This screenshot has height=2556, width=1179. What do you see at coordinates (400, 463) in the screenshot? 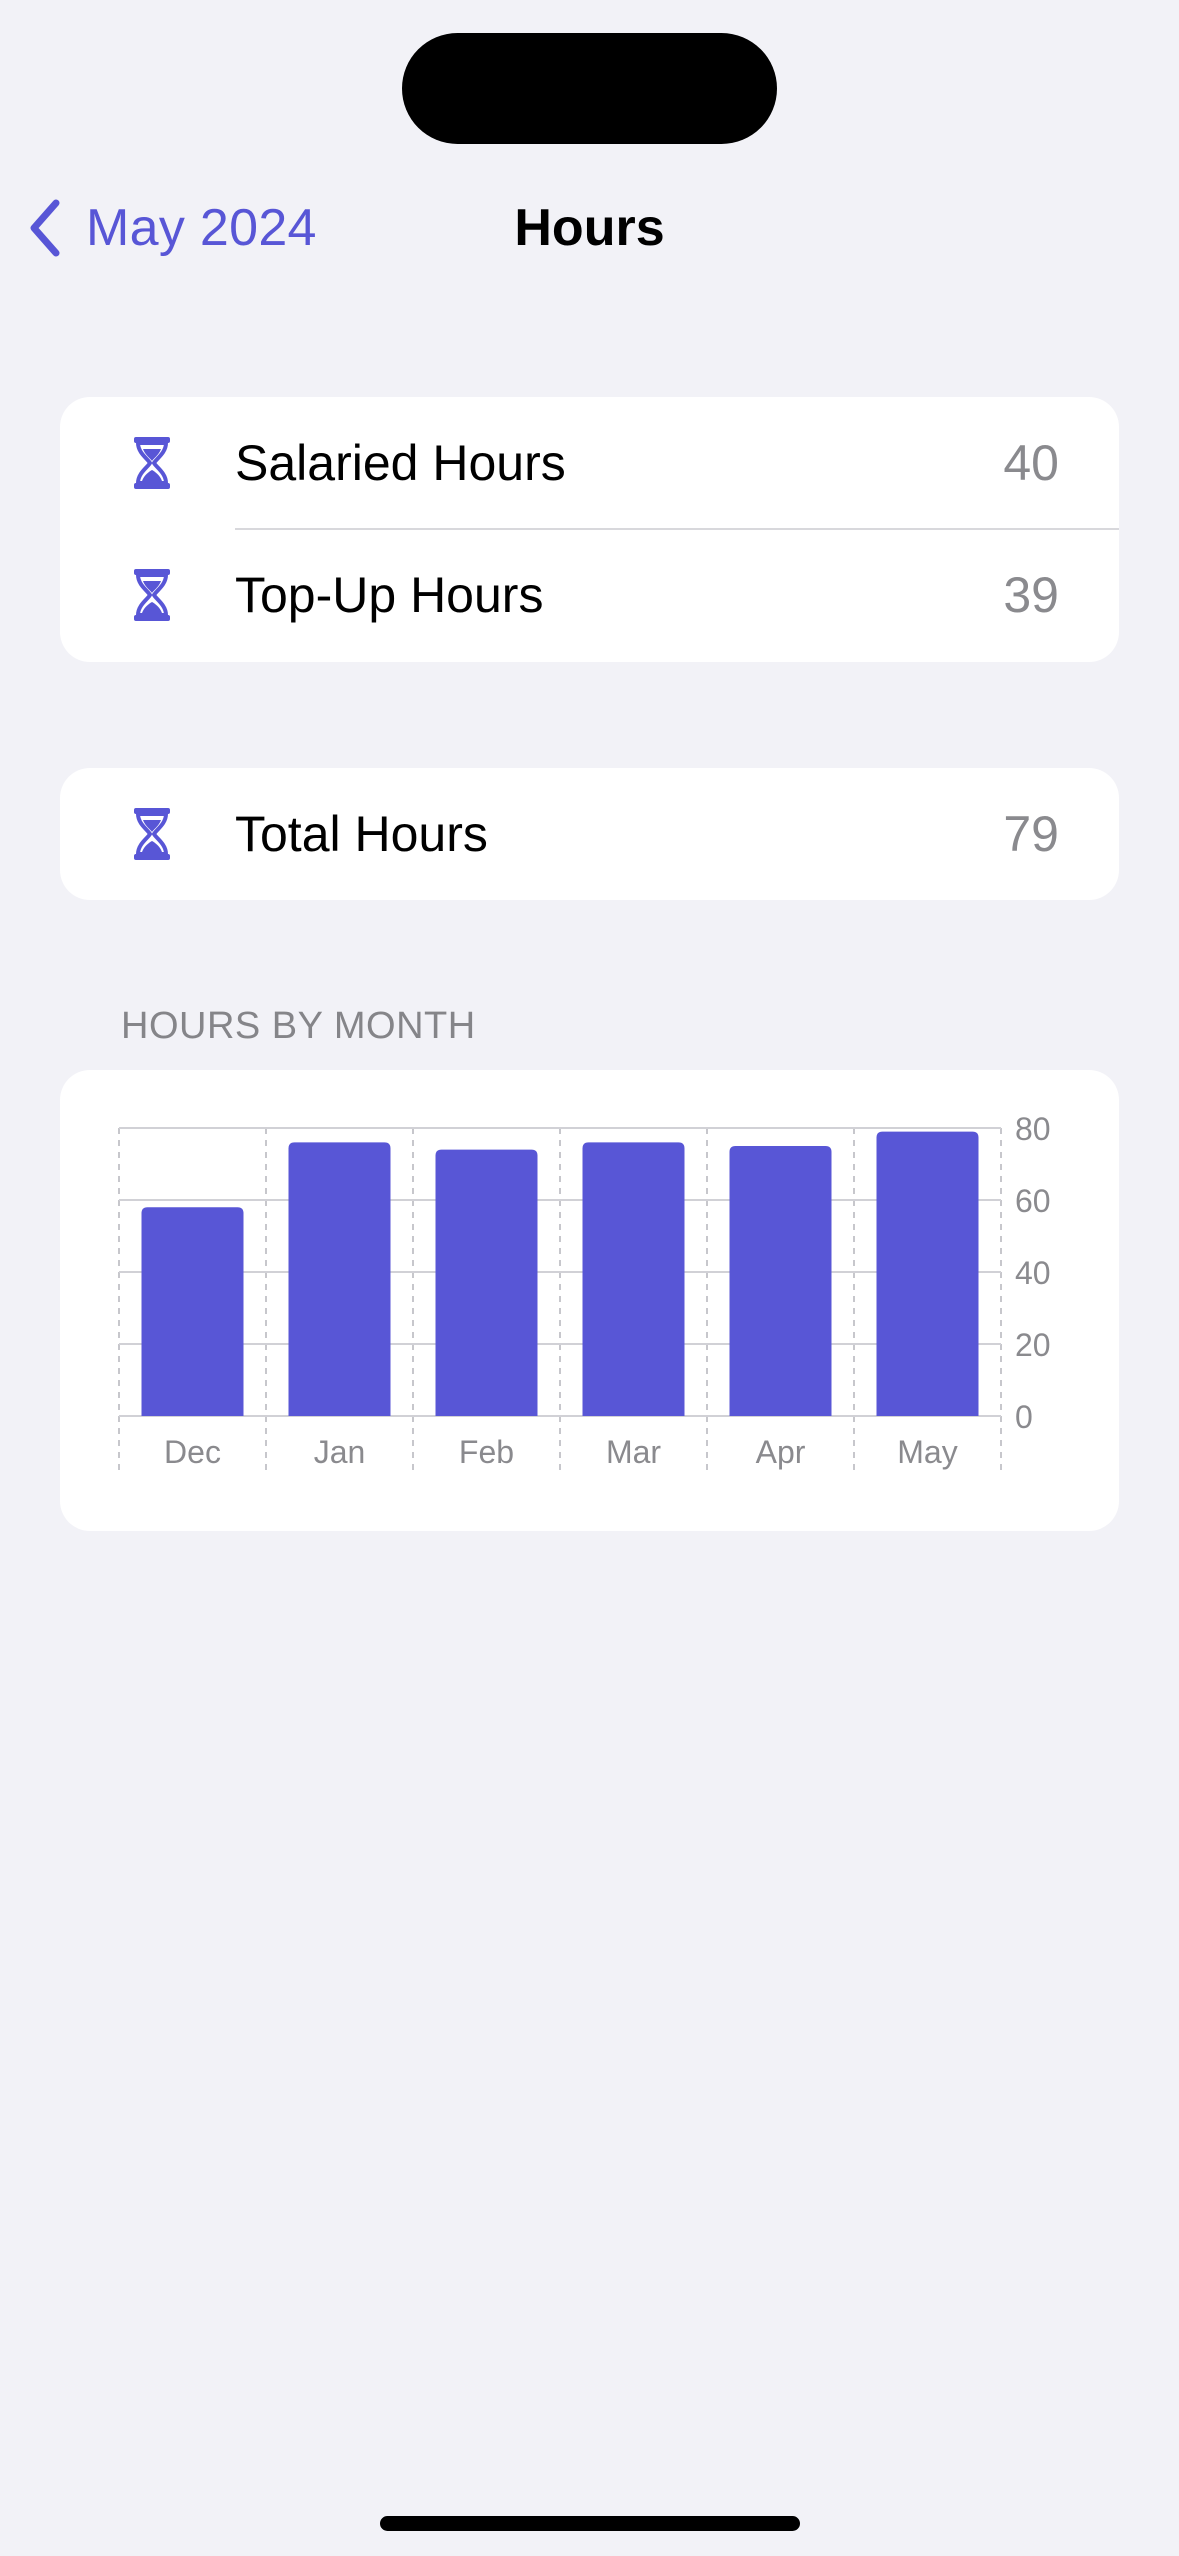
I see `row-label: Salaried Hours` at bounding box center [400, 463].